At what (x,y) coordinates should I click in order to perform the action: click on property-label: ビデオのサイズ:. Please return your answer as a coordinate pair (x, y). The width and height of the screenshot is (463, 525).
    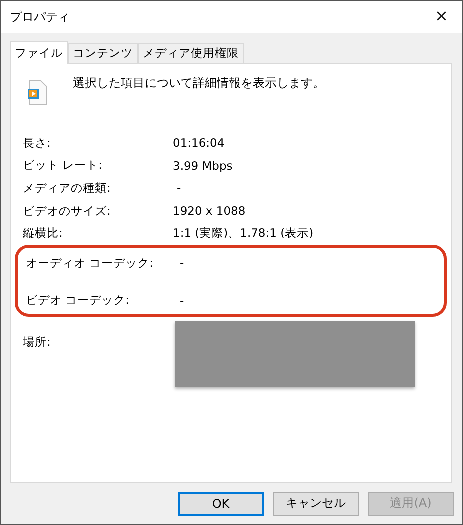
    Looking at the image, I should click on (67, 211).